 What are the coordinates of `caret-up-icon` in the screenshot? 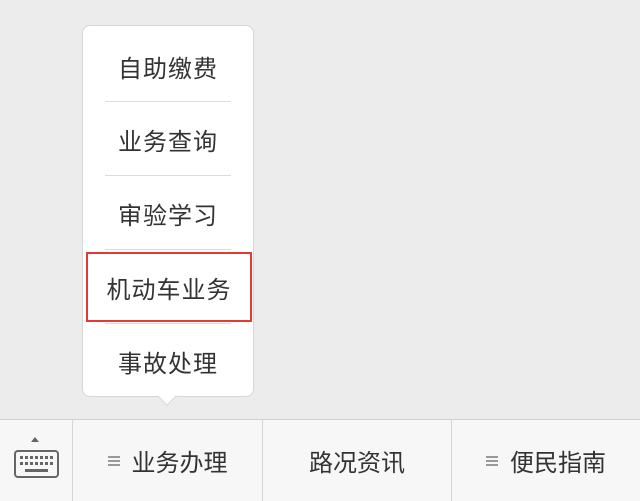 It's located at (35, 439).